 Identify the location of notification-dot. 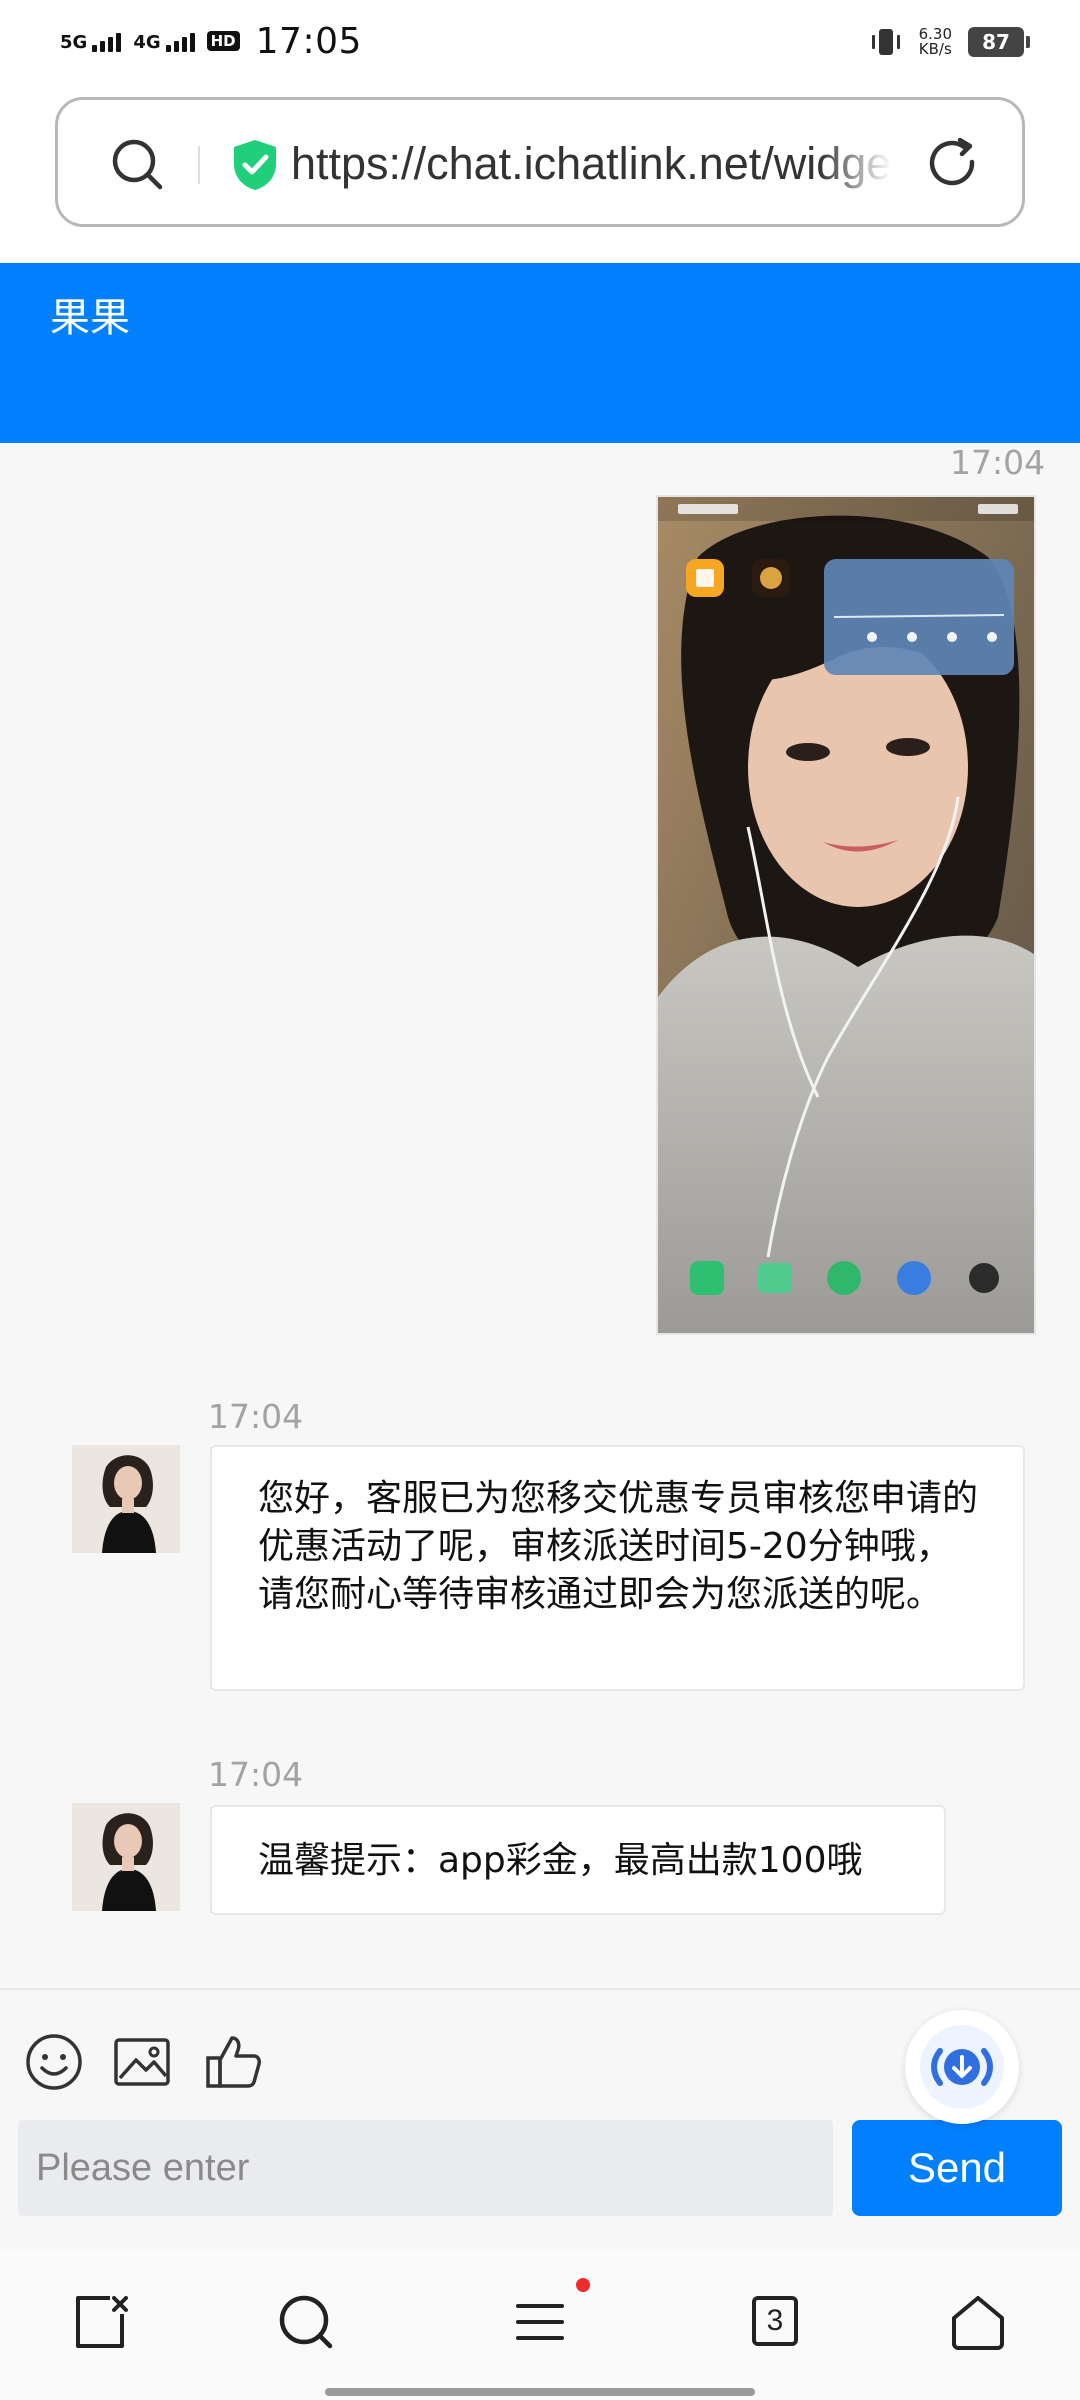
(583, 2285).